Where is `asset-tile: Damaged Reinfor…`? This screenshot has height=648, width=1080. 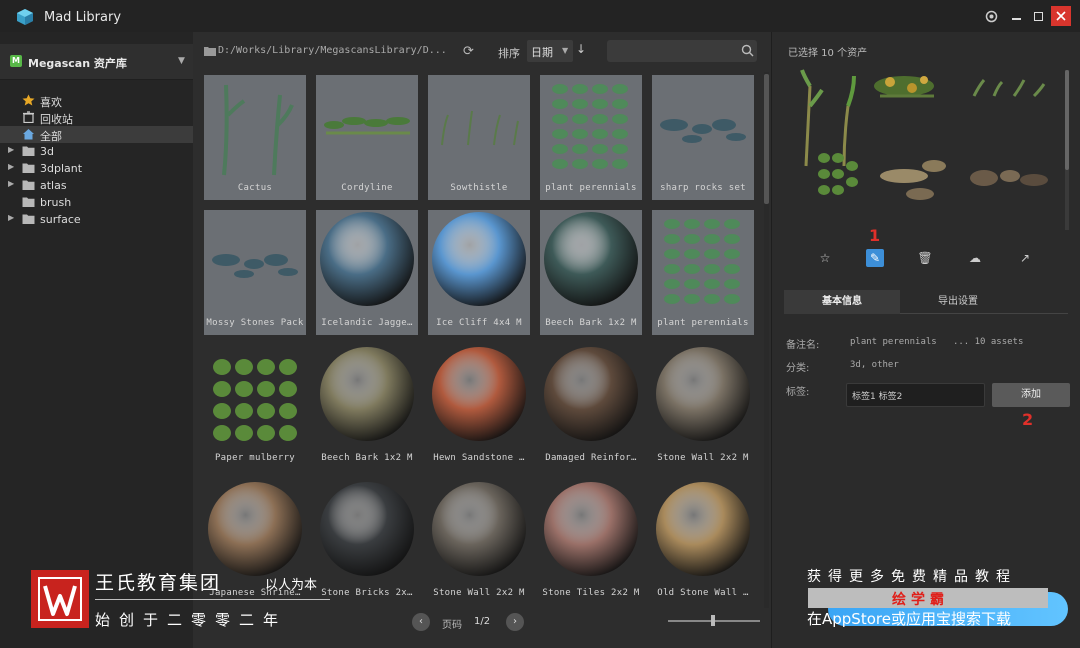 asset-tile: Damaged Reinfor… is located at coordinates (591, 407).